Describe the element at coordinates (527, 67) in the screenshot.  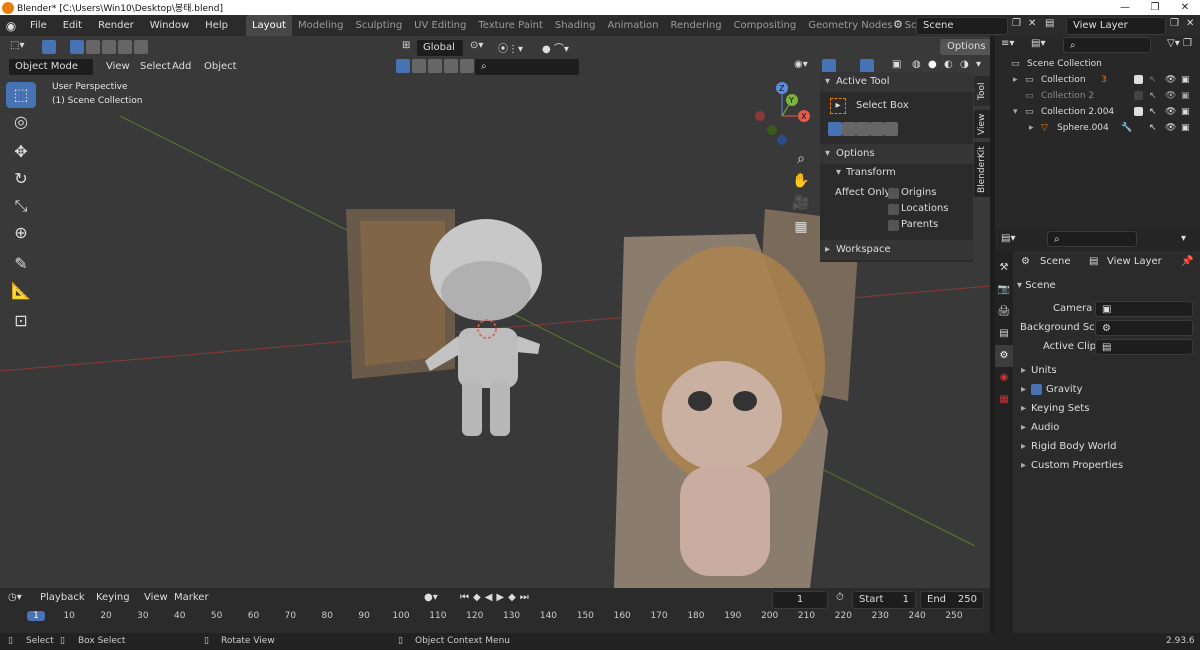
I see `viewport-search-field: ⌕` at that location.